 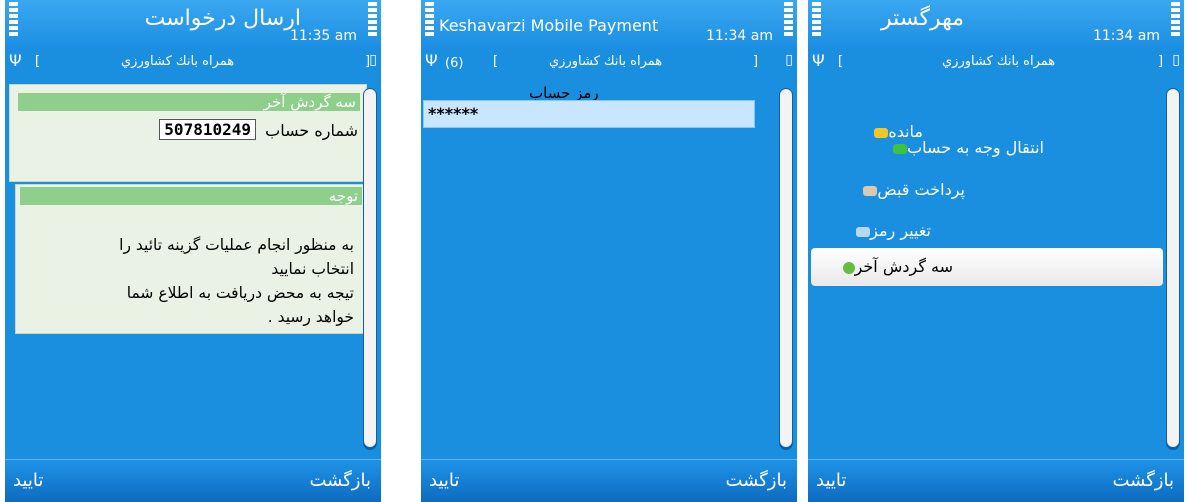 I want to click on password-input: ******, so click(x=589, y=114).